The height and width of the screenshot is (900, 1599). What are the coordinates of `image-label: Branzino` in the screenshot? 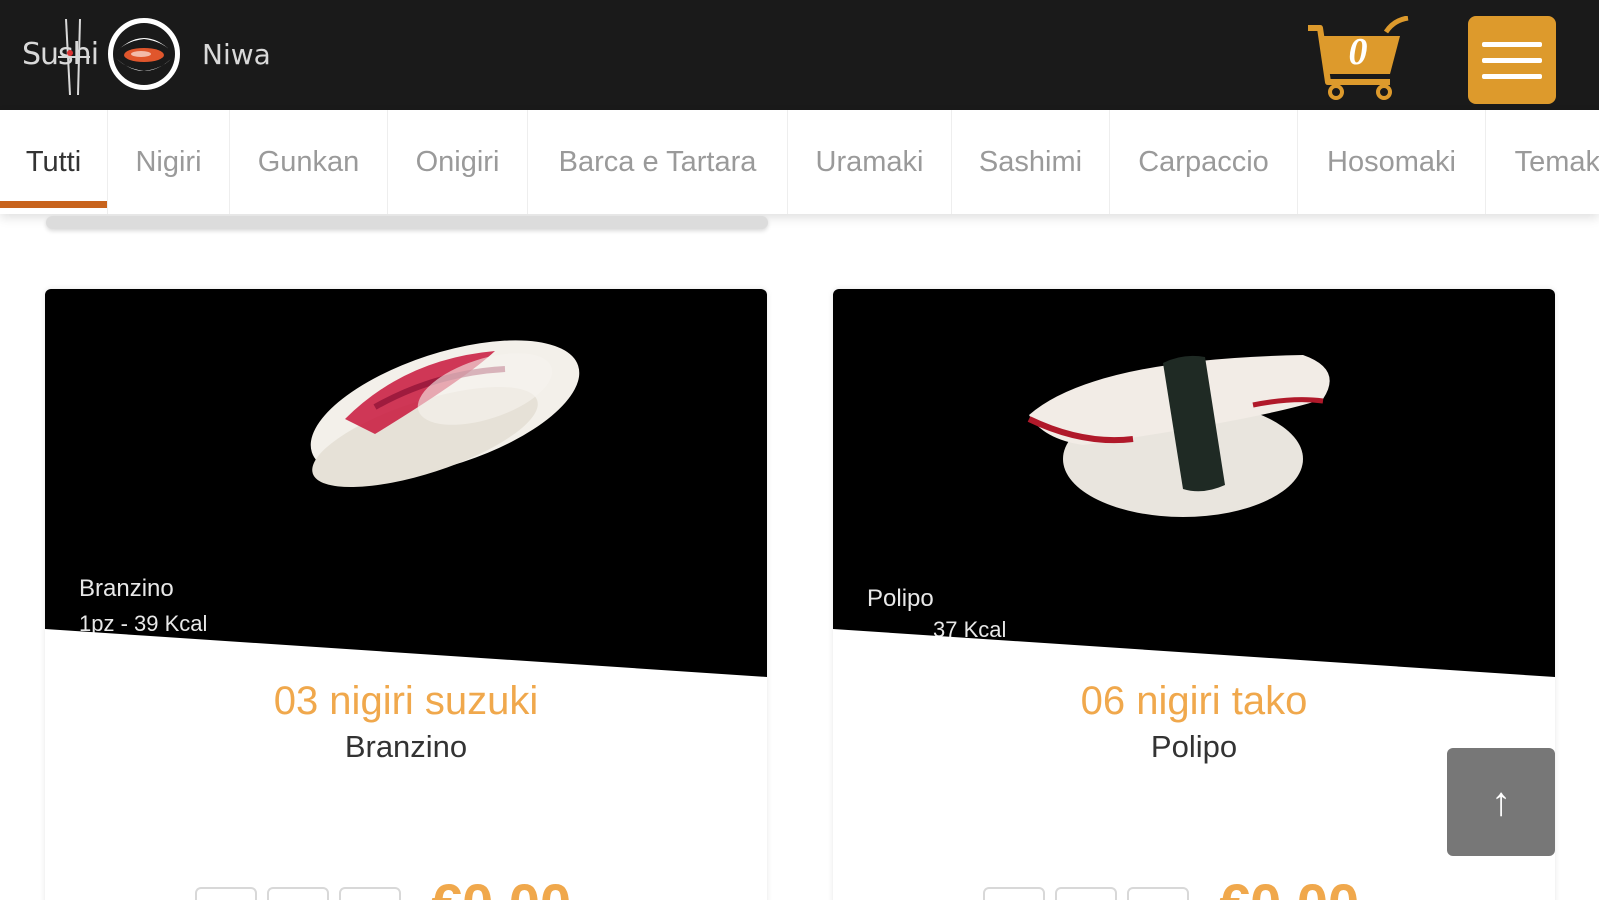 It's located at (126, 588).